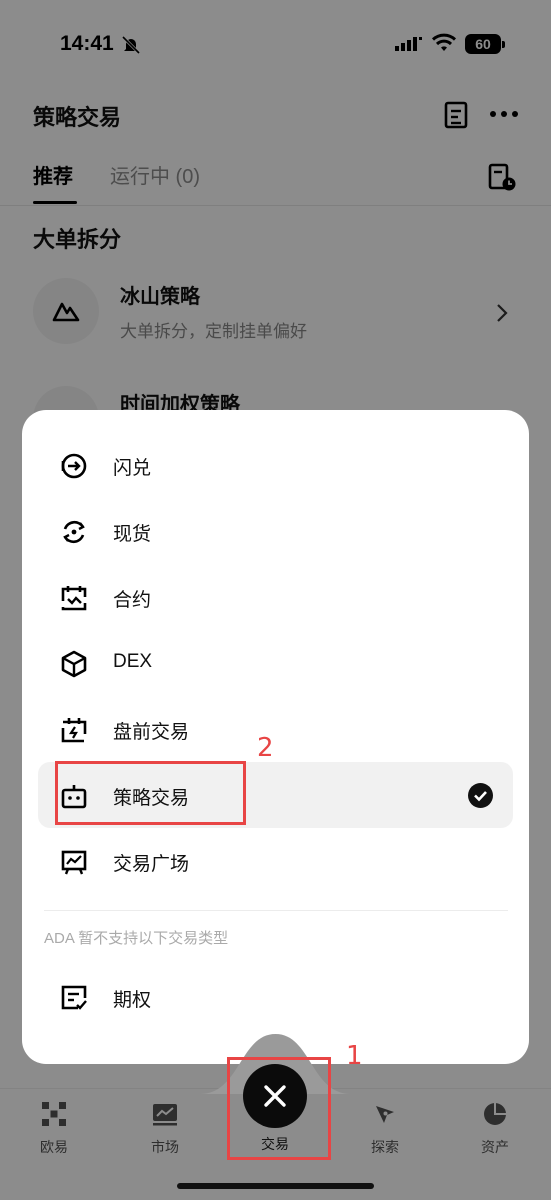  What do you see at coordinates (265, 748) in the screenshot?
I see `annotation-number-2: 2` at bounding box center [265, 748].